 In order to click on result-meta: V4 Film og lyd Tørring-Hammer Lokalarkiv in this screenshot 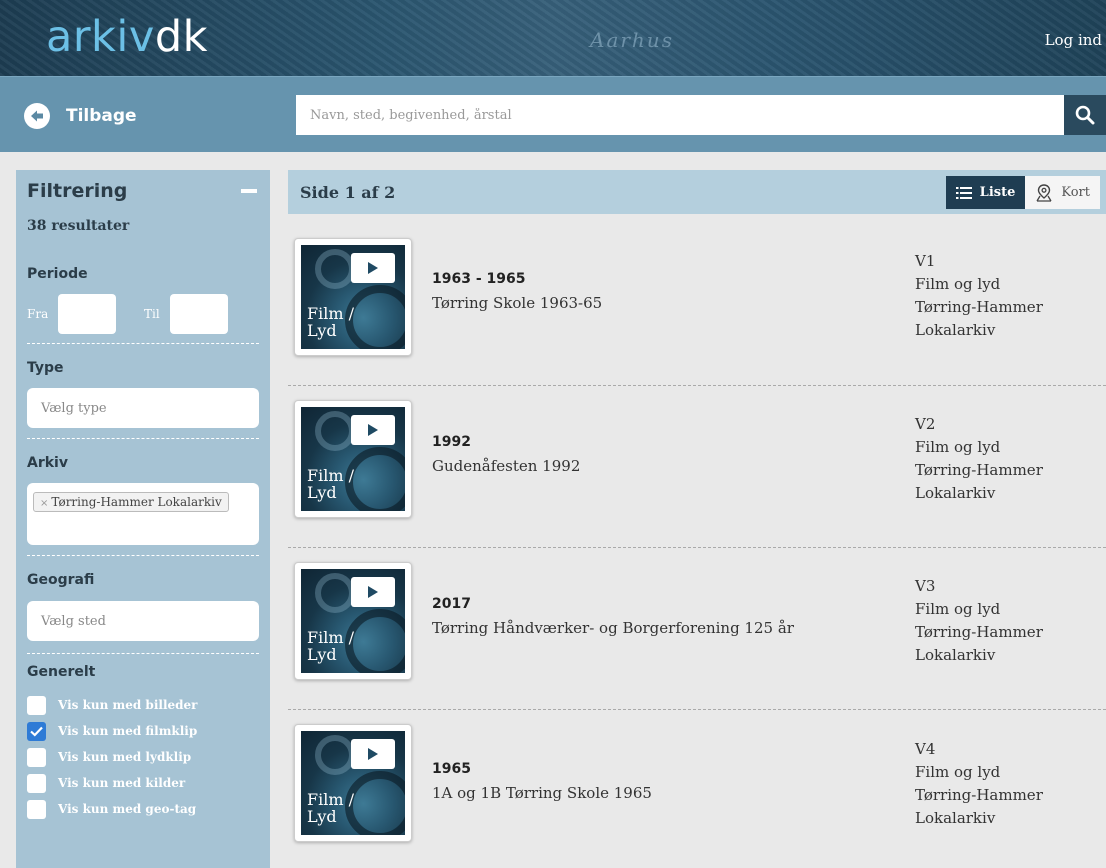, I will do `click(979, 784)`.